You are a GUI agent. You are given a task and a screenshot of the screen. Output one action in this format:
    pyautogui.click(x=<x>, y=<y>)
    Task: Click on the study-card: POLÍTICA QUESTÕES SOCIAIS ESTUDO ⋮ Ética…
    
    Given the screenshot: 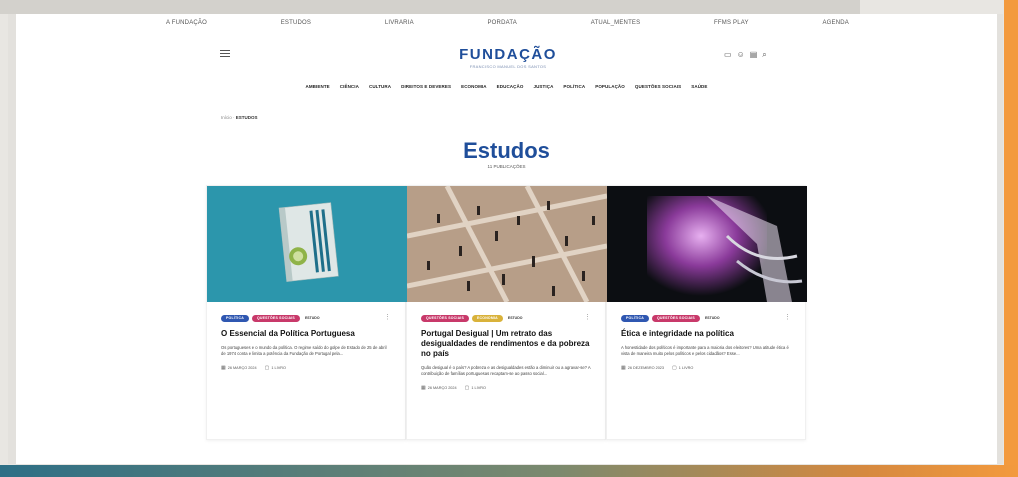 What is the action you would take?
    pyautogui.click(x=706, y=312)
    